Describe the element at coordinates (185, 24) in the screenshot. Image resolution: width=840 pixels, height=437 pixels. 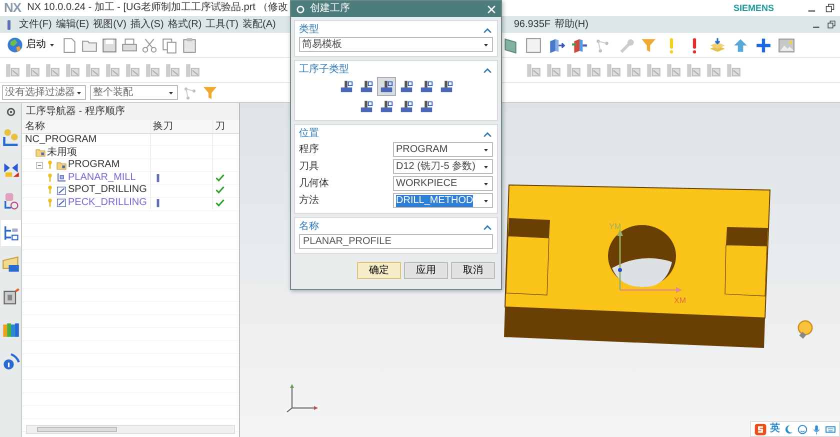
I see `menu-item: 格式(R)` at that location.